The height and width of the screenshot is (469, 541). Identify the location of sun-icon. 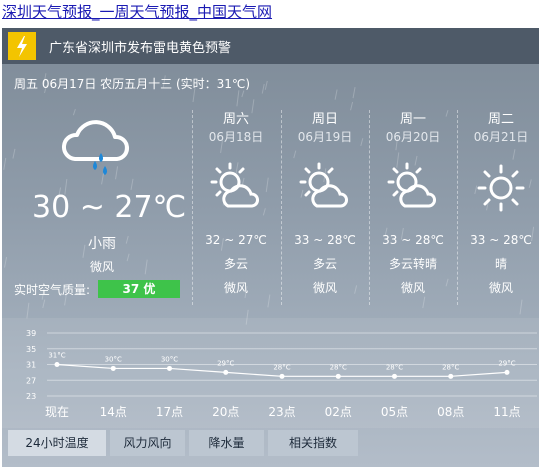
(498, 188).